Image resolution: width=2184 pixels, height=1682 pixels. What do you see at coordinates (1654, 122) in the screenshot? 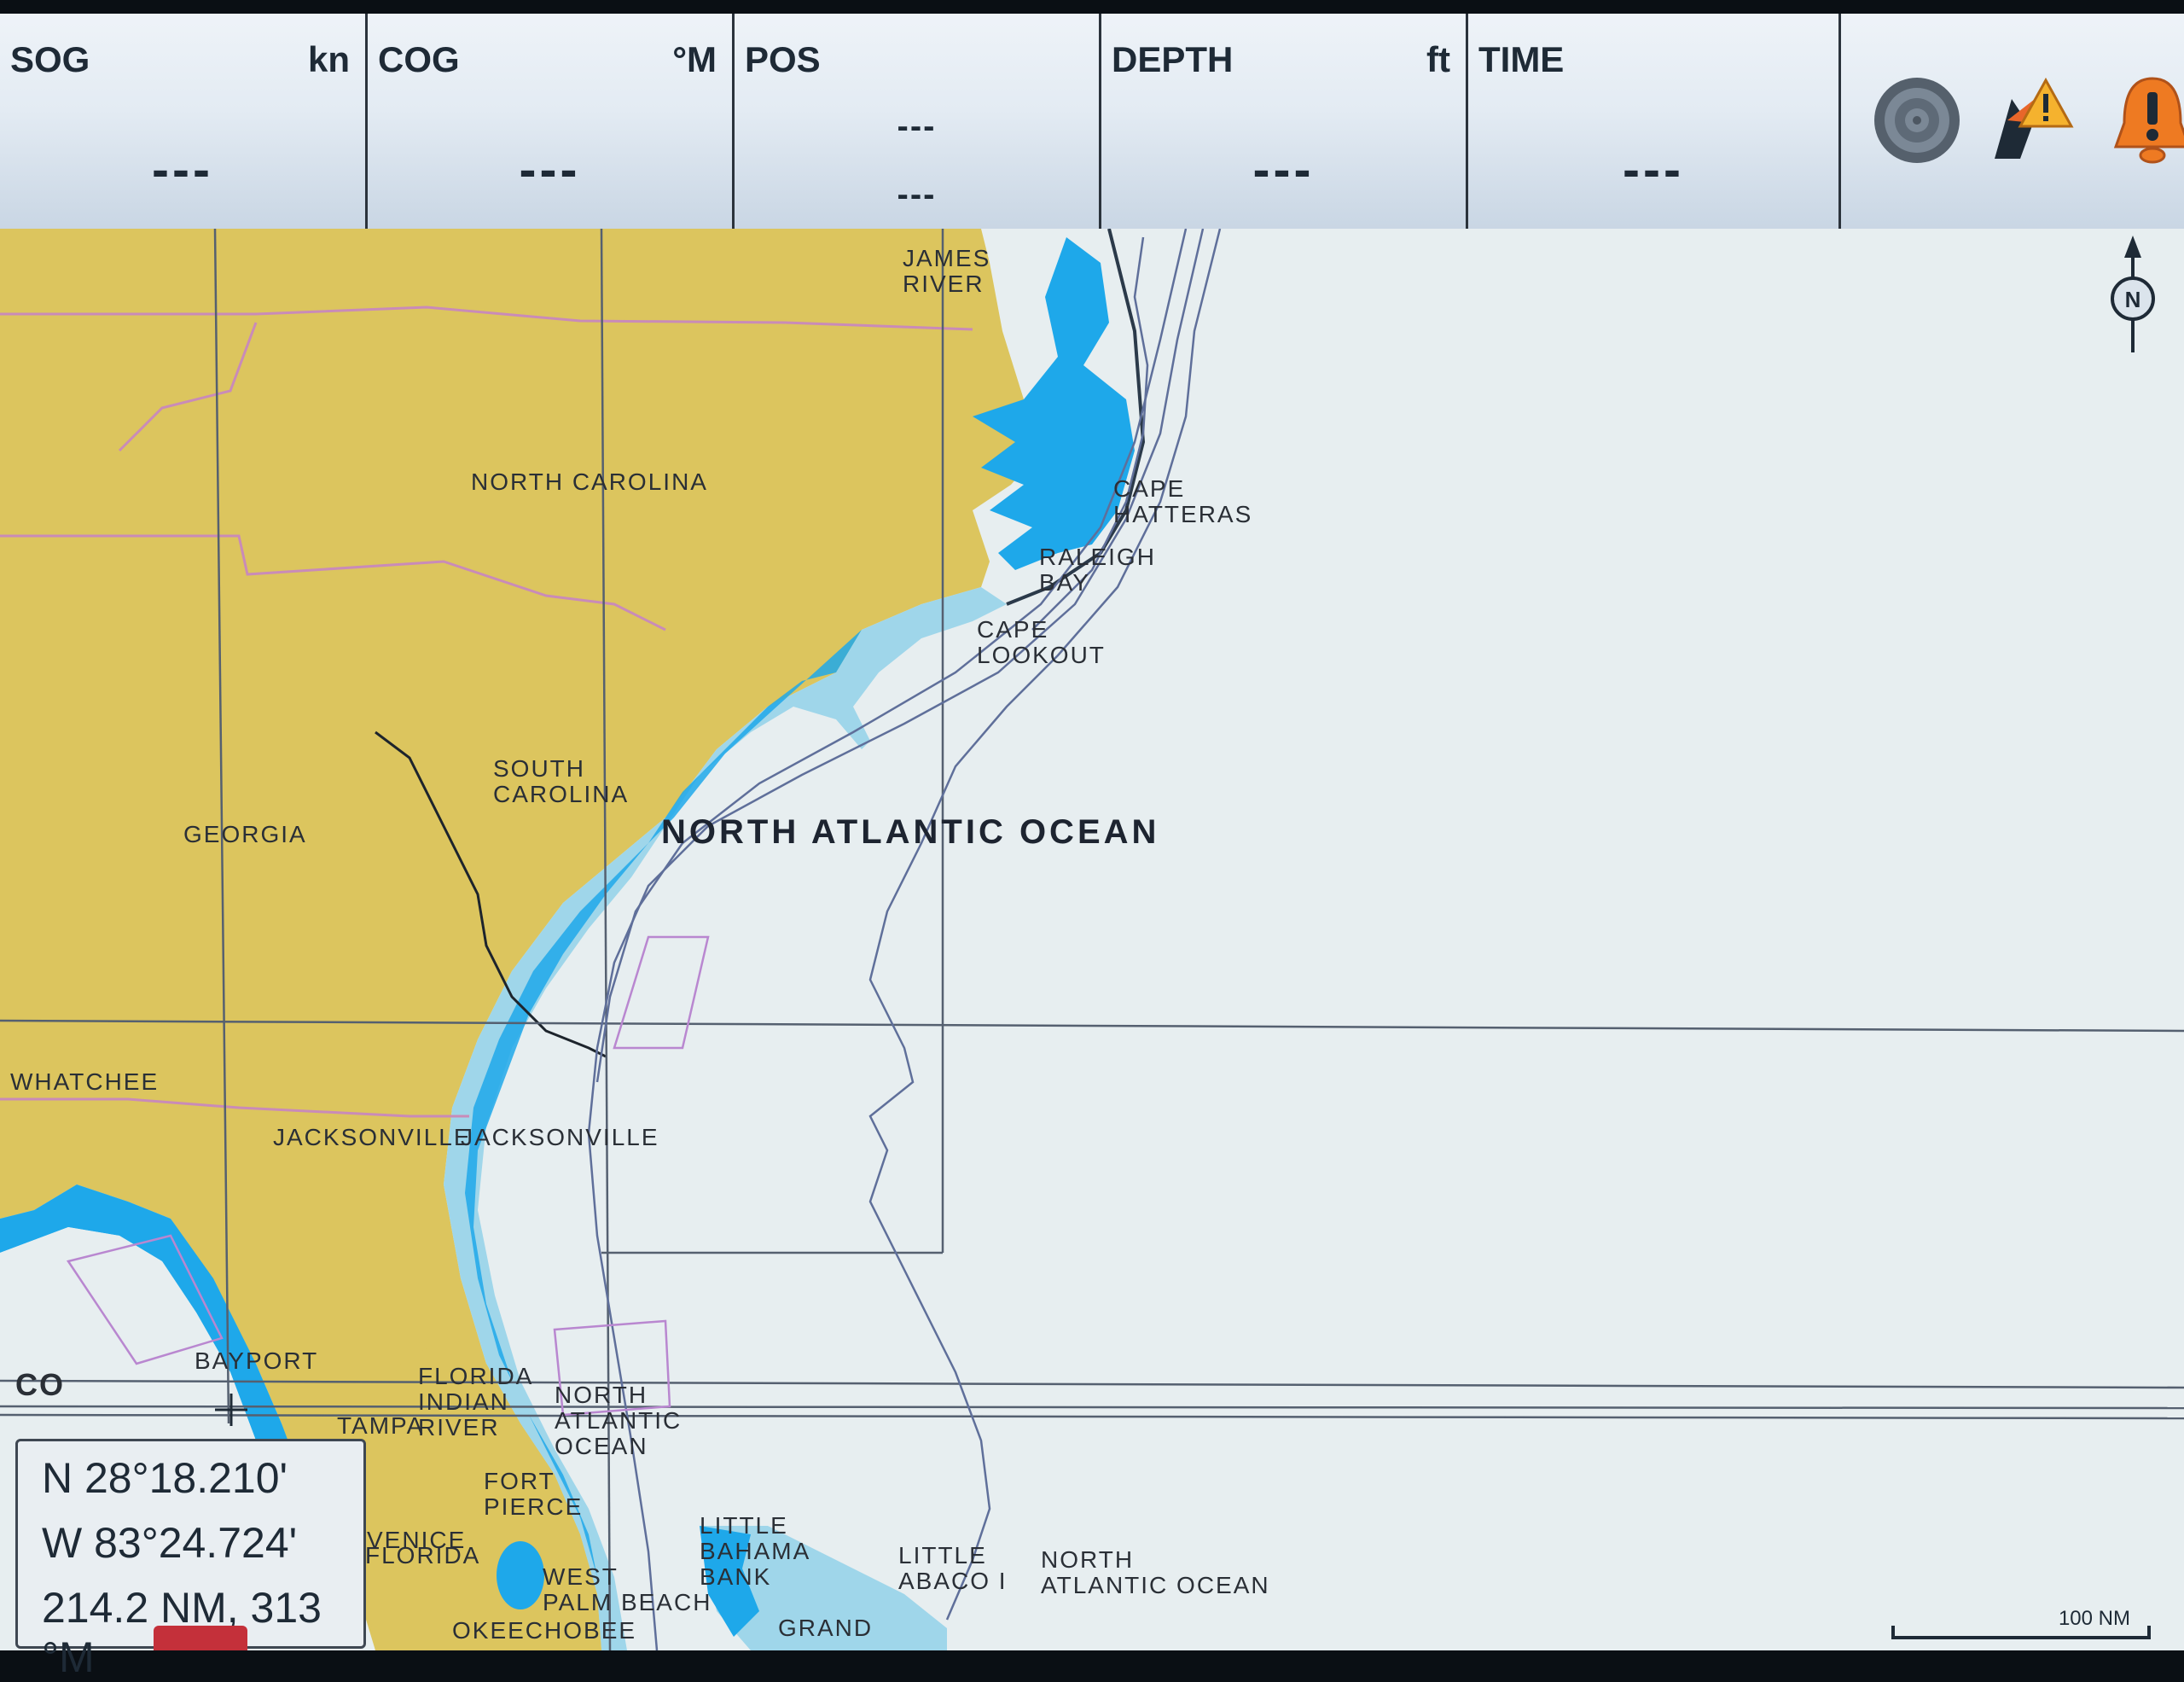
I see `time-panel: TIME ---` at bounding box center [1654, 122].